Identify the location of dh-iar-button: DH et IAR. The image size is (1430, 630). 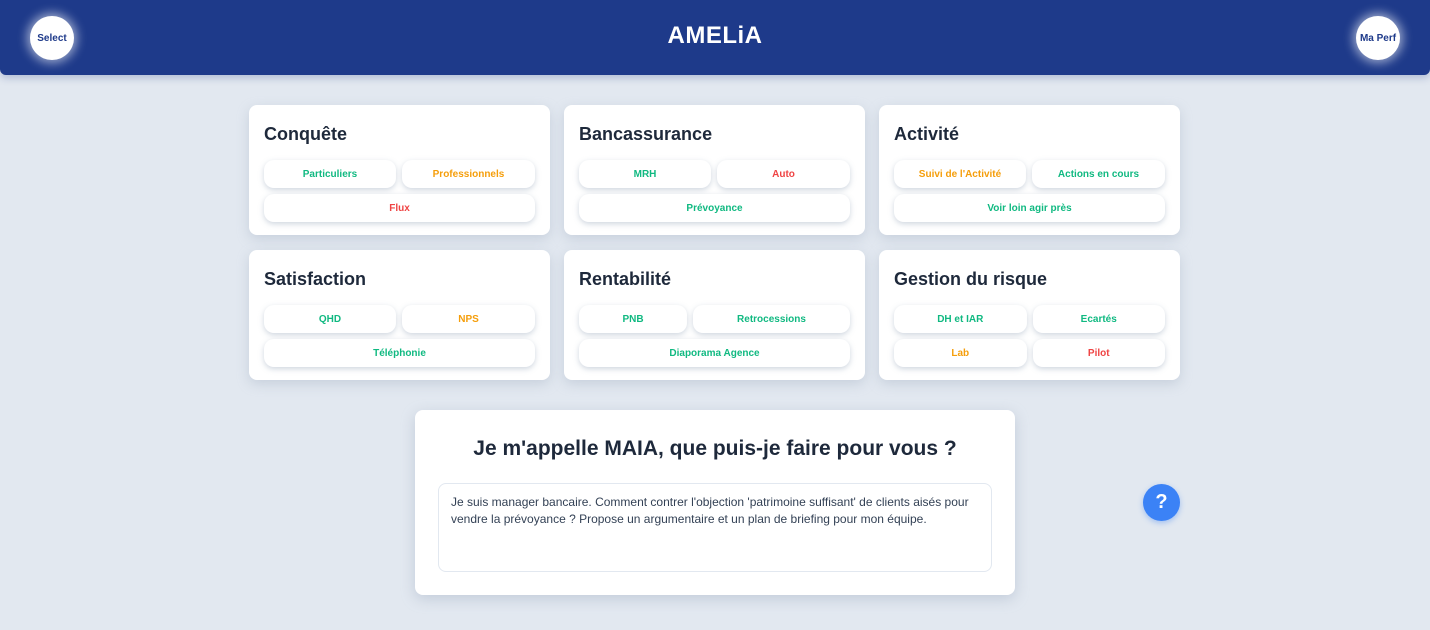
(960, 319).